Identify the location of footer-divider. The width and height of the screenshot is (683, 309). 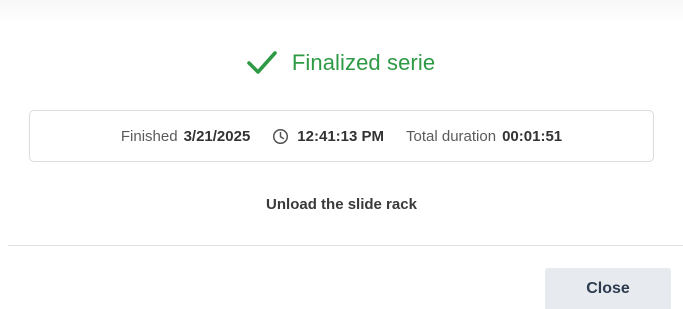
(345, 245).